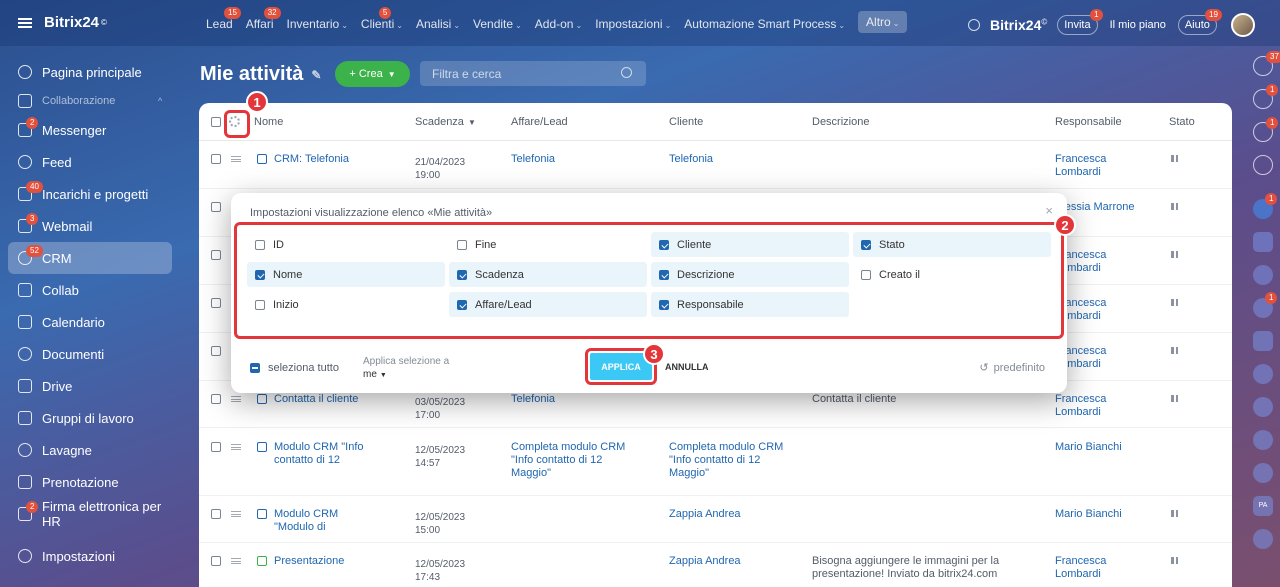  What do you see at coordinates (533, 73) in the screenshot?
I see `filter-search-input: Filtra e cerca` at bounding box center [533, 73].